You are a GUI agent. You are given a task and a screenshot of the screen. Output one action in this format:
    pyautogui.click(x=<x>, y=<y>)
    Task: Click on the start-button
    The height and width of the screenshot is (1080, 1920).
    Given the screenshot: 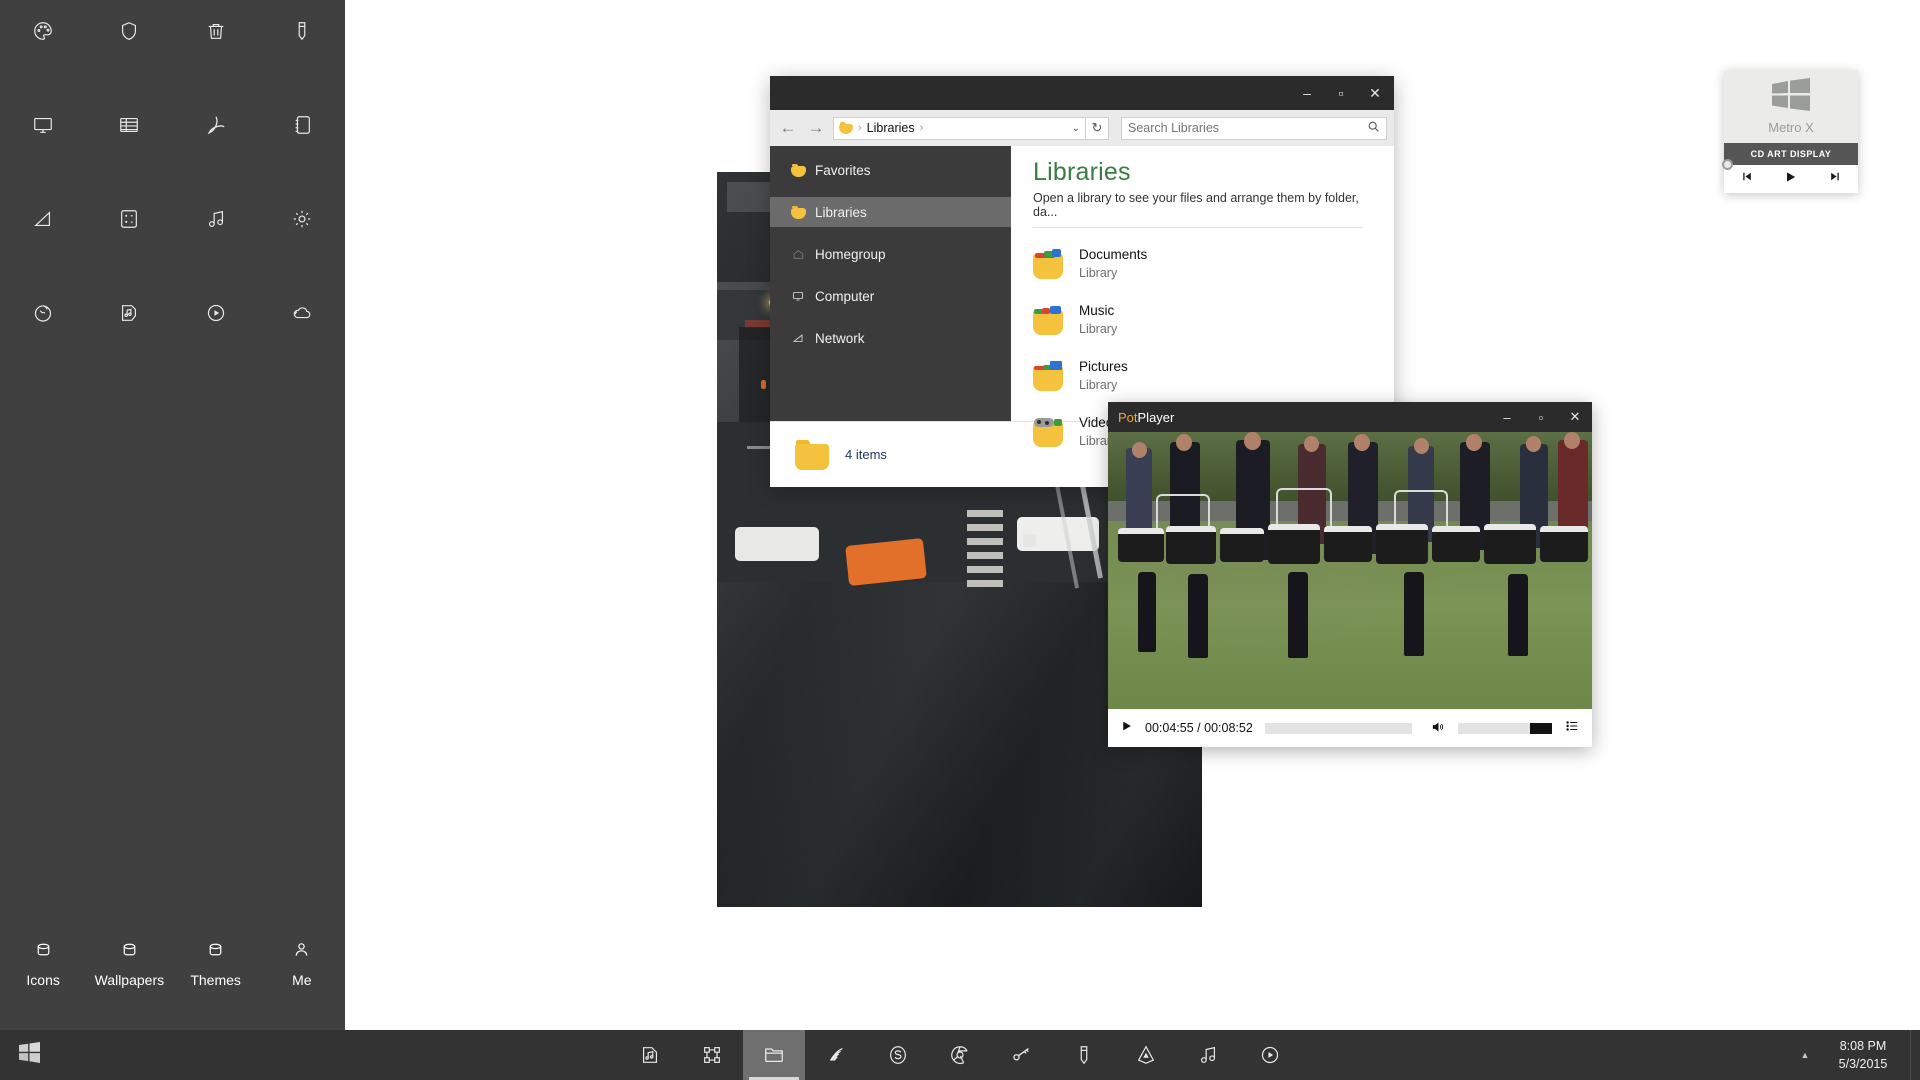 What is the action you would take?
    pyautogui.click(x=29, y=1055)
    